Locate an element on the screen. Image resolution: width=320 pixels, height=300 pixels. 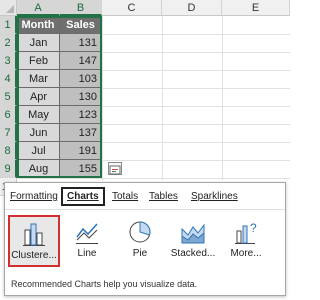
month-cell: Jan is located at coordinates (38, 43).